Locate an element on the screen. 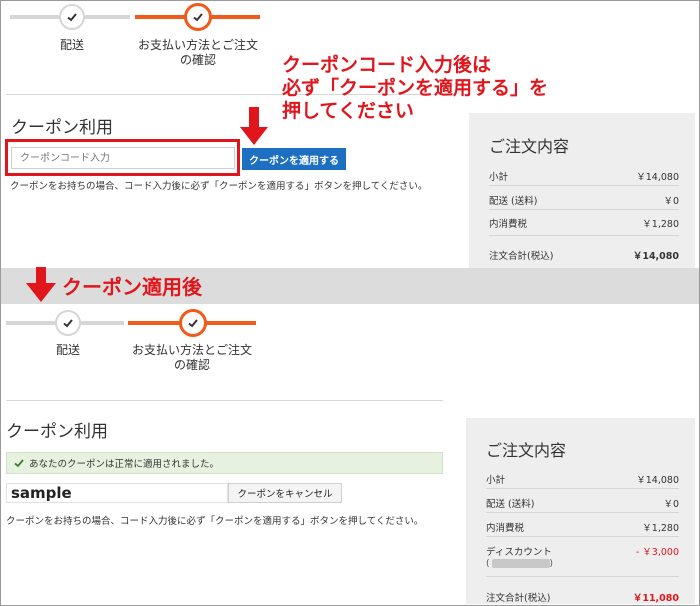  after-apply-heading: クーポン適用後 is located at coordinates (132, 287).